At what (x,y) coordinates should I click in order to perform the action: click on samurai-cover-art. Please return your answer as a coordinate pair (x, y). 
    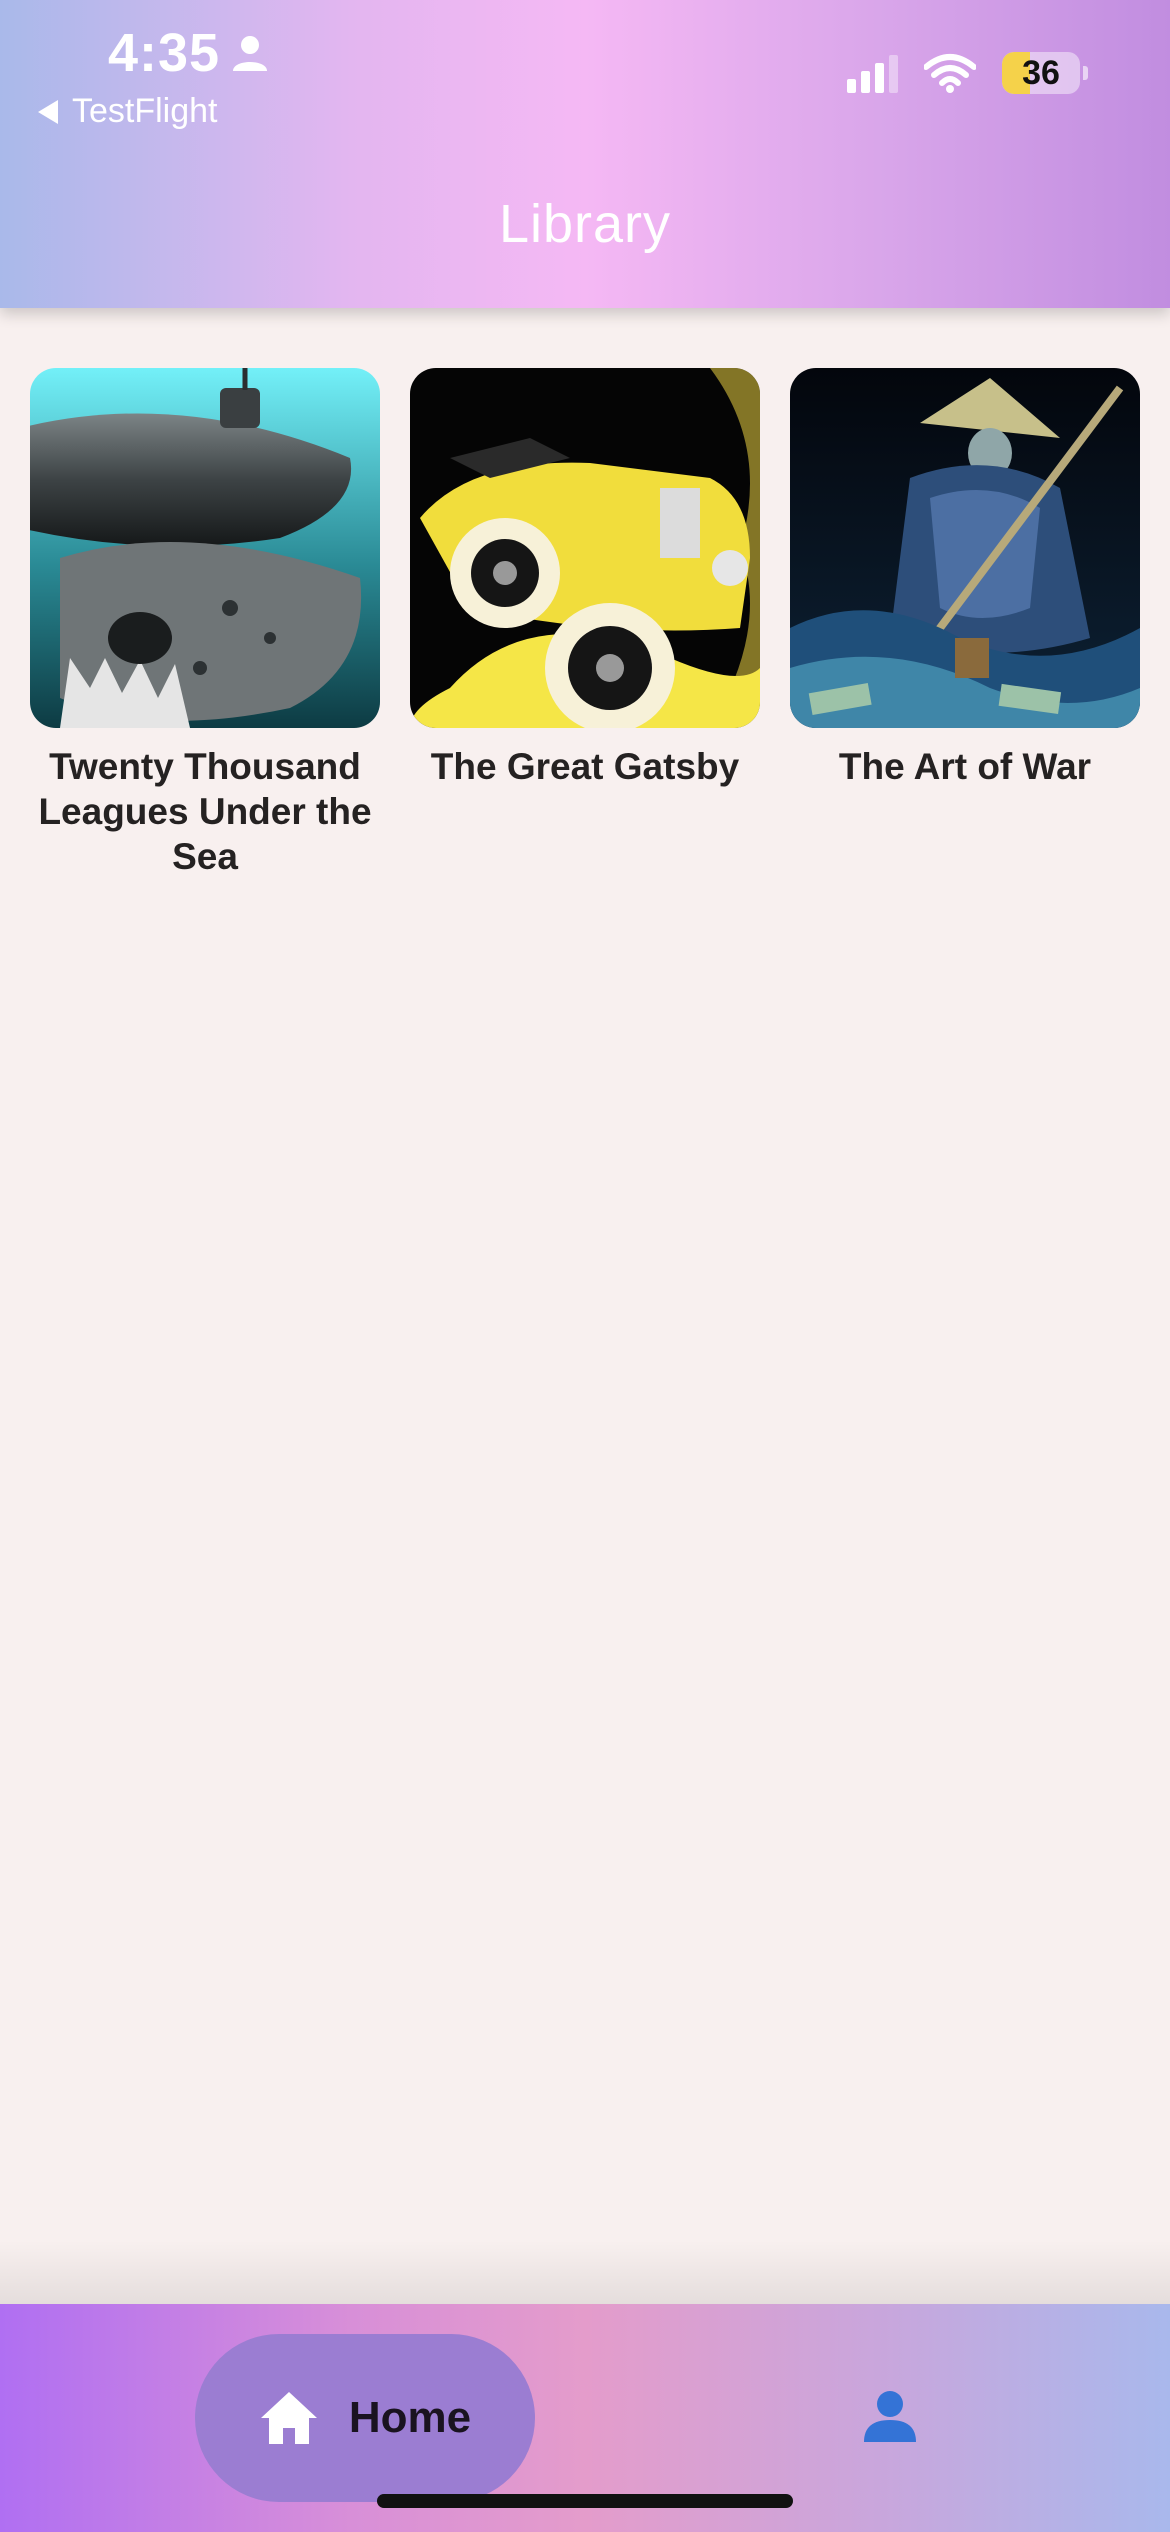
    Looking at the image, I should click on (965, 548).